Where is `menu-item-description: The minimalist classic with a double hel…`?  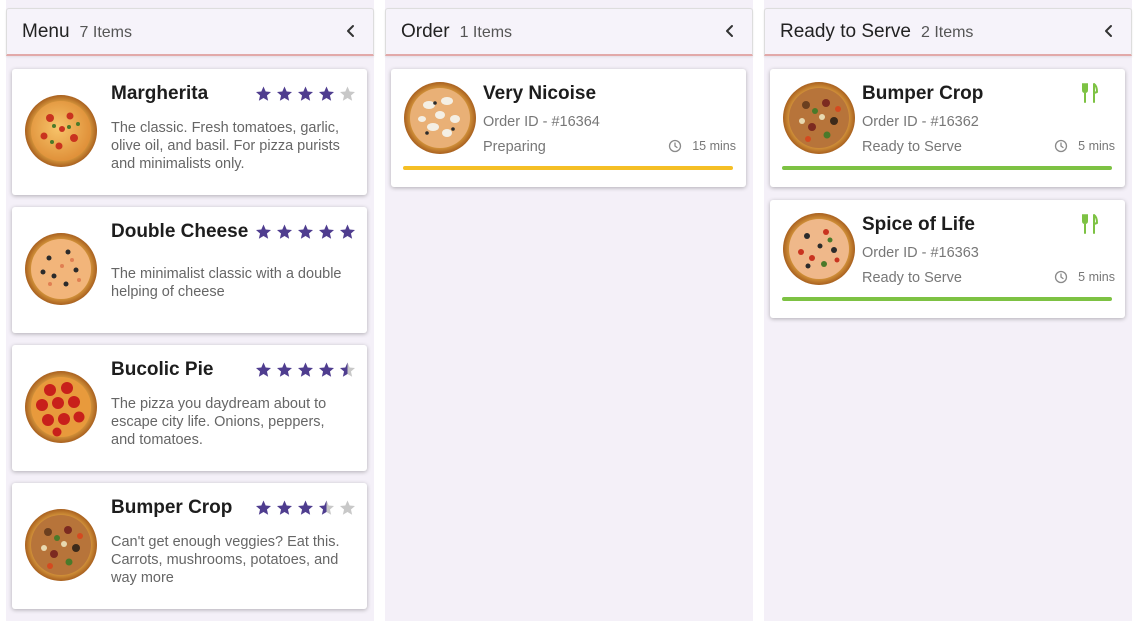 menu-item-description: The minimalist classic with a double hel… is located at coordinates (226, 283).